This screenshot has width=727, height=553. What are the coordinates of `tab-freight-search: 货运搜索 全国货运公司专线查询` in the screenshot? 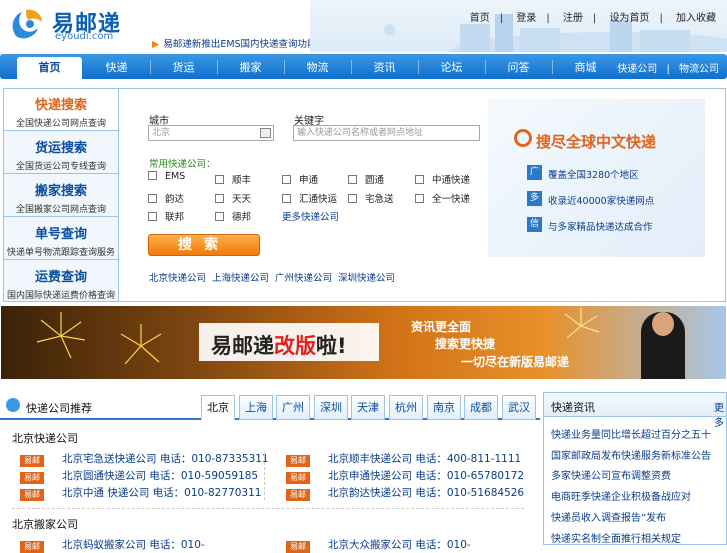 It's located at (61, 153).